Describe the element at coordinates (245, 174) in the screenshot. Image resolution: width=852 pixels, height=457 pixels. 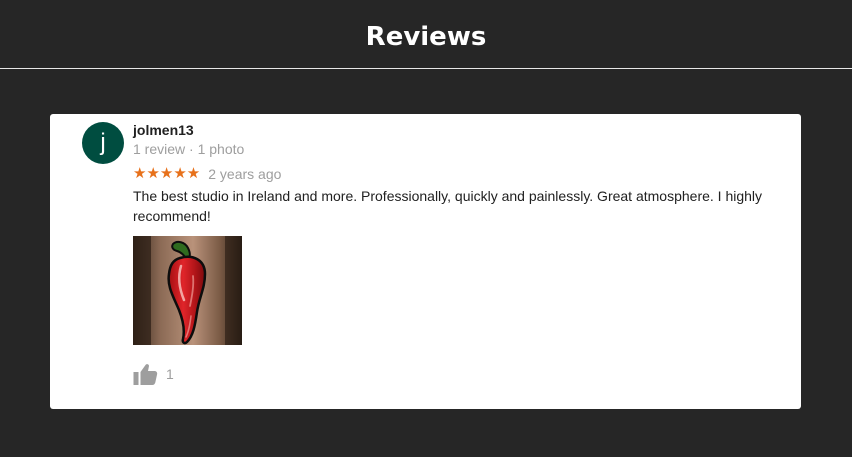
I see `review-date: 2 years ago` at that location.